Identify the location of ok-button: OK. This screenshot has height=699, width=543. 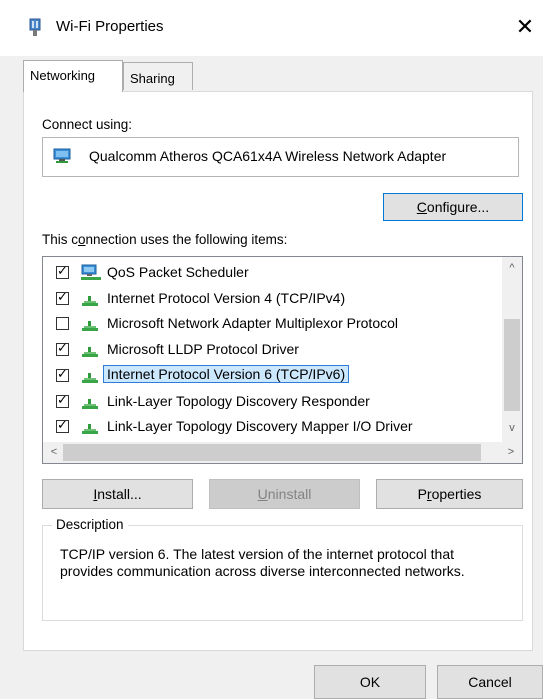
(370, 682).